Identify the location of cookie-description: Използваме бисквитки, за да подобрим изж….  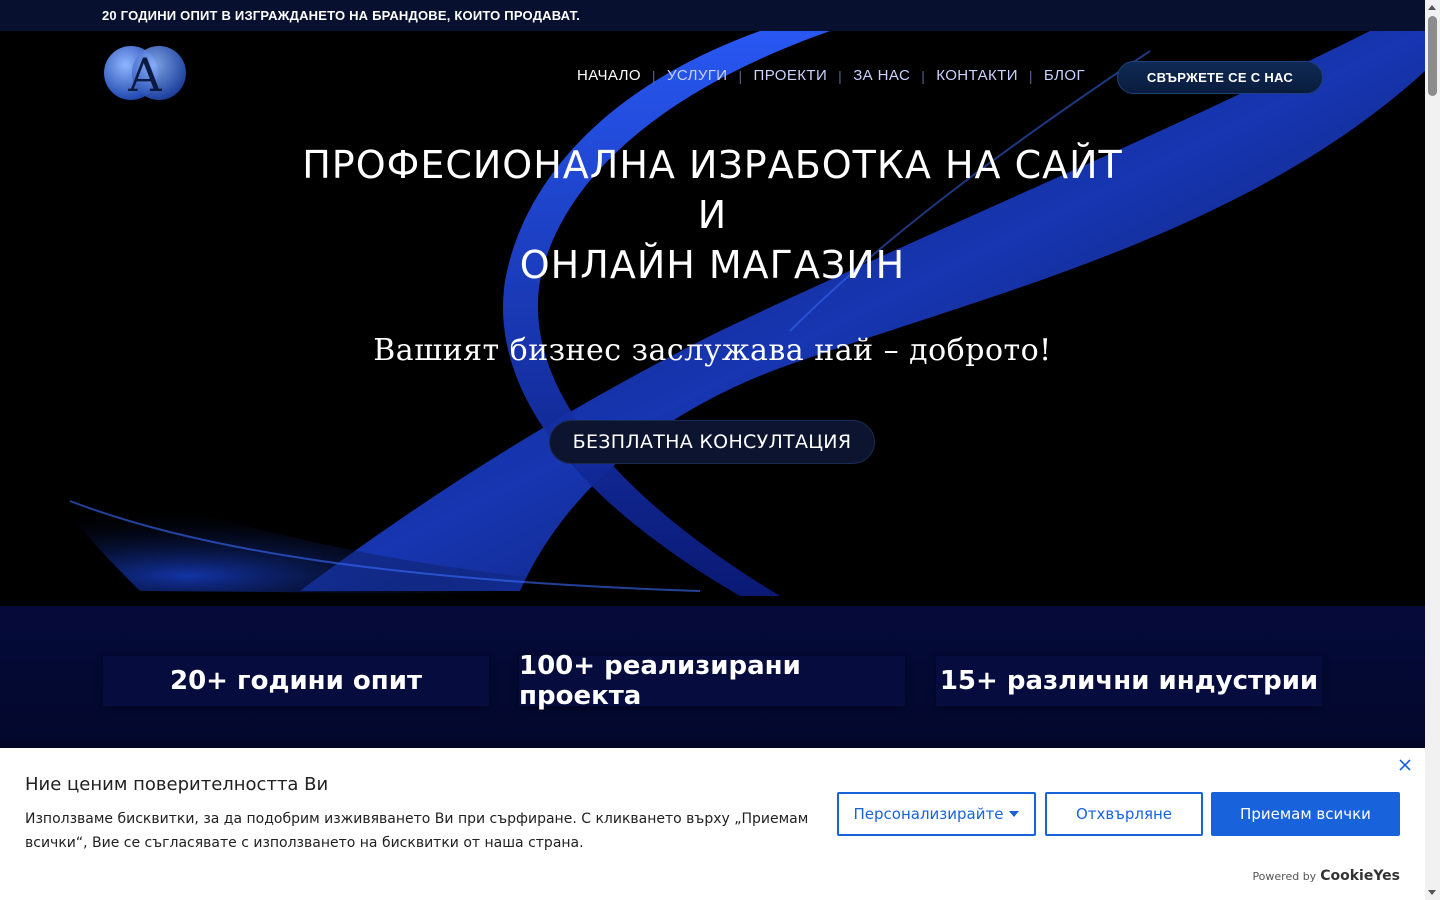
(417, 831).